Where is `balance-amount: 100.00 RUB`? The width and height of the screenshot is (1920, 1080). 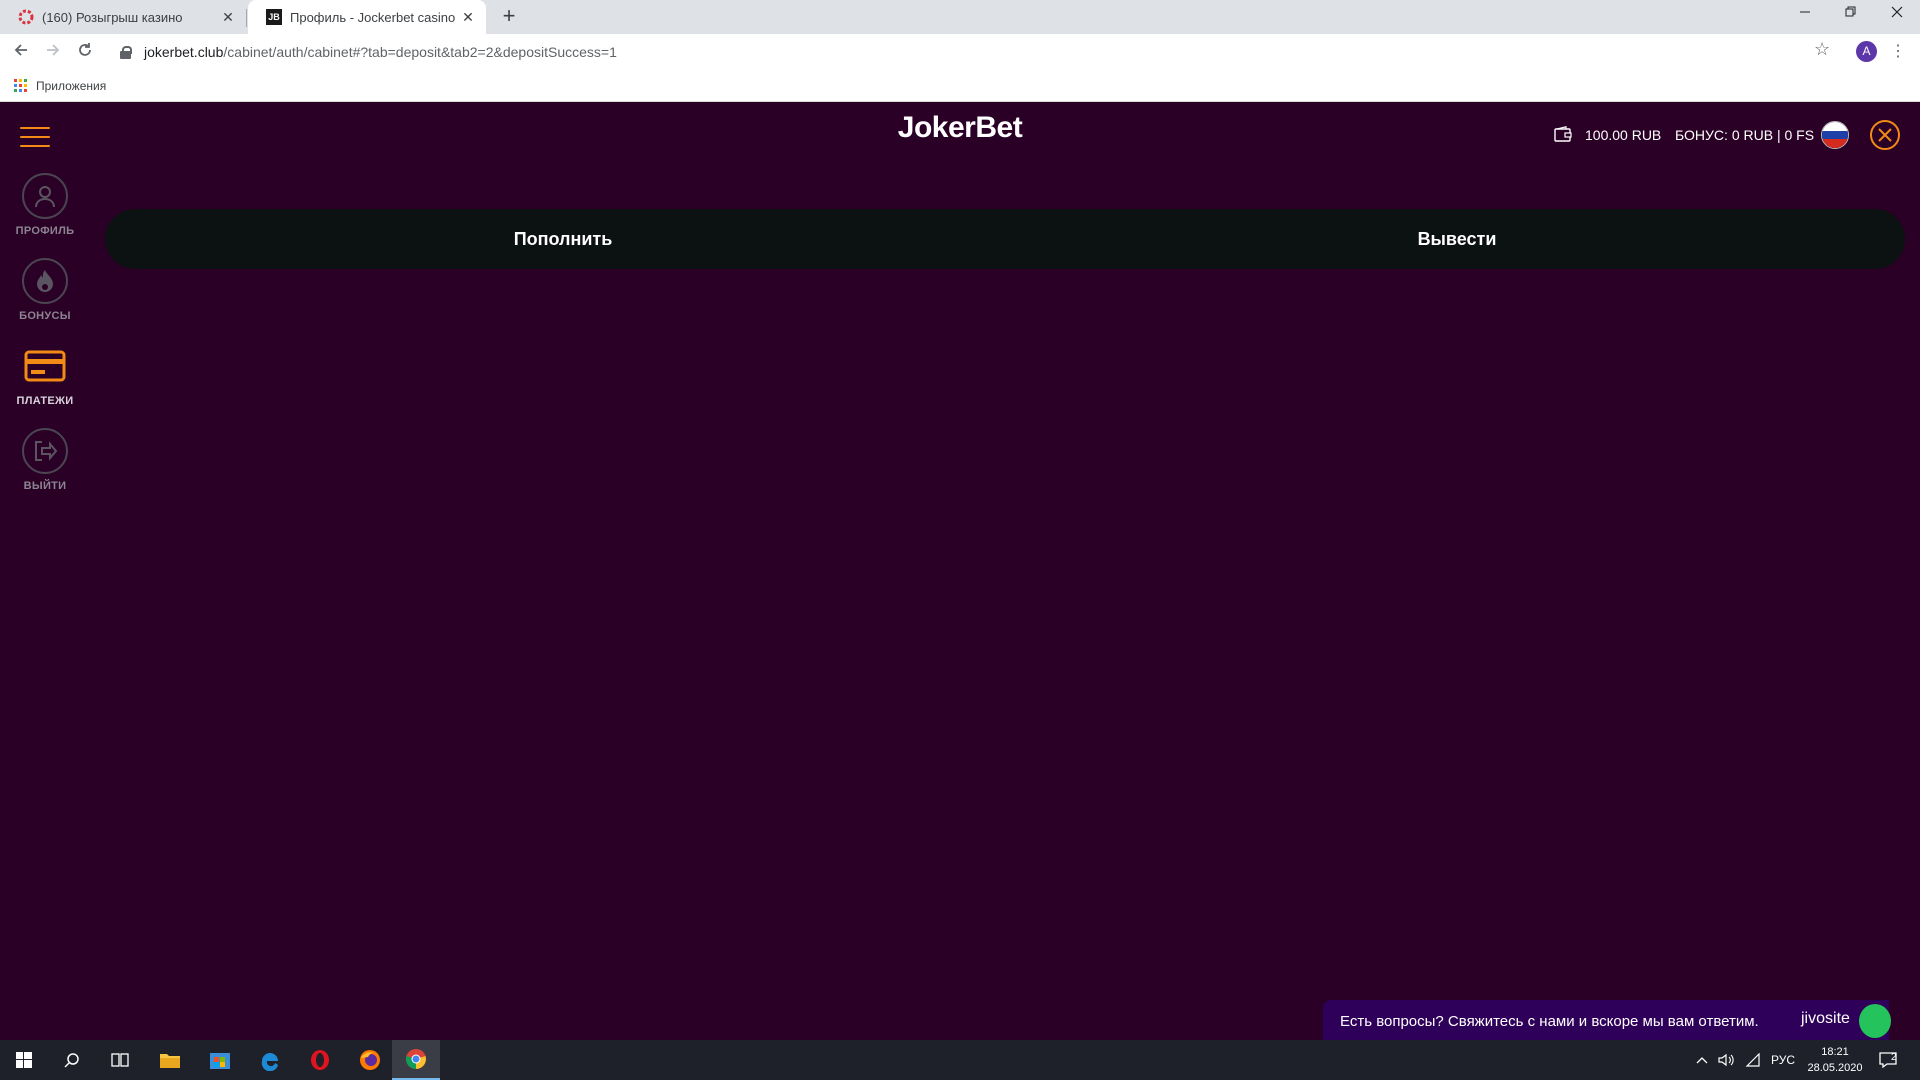 balance-amount: 100.00 RUB is located at coordinates (1623, 135).